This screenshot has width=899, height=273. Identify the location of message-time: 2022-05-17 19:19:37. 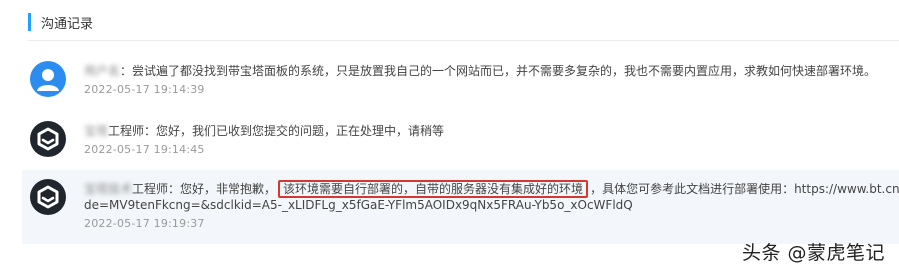
(144, 223).